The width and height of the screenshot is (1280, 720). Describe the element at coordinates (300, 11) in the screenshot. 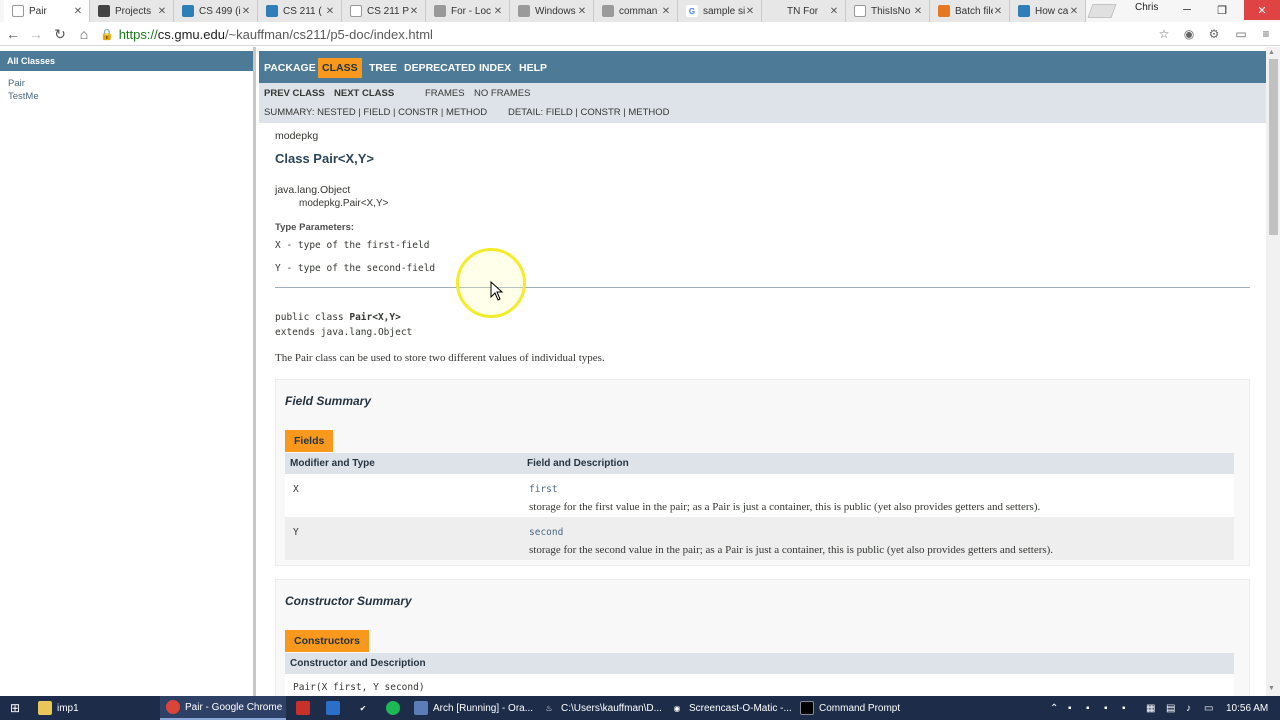

I see `tab-cs211: CS 211 ( ✕` at that location.